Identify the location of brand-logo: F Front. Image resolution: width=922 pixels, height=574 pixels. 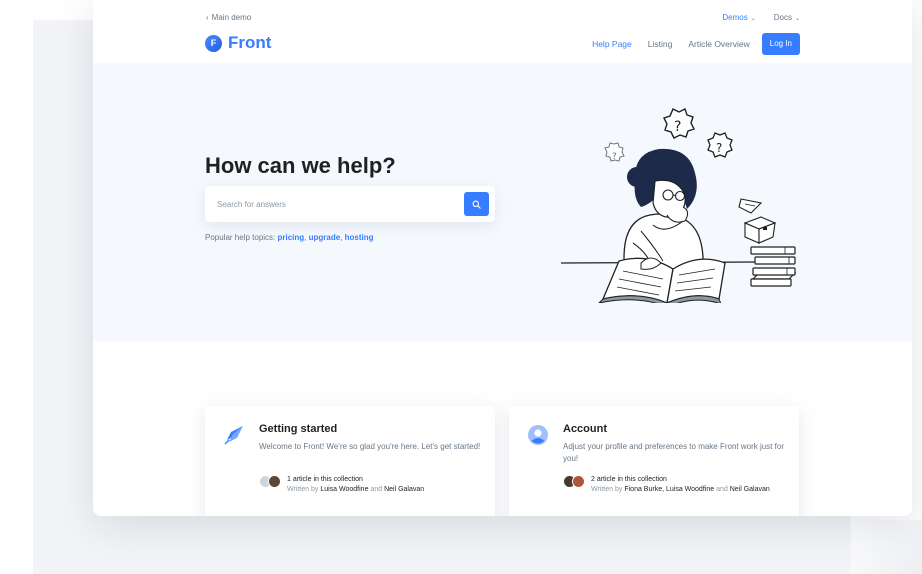
(238, 43).